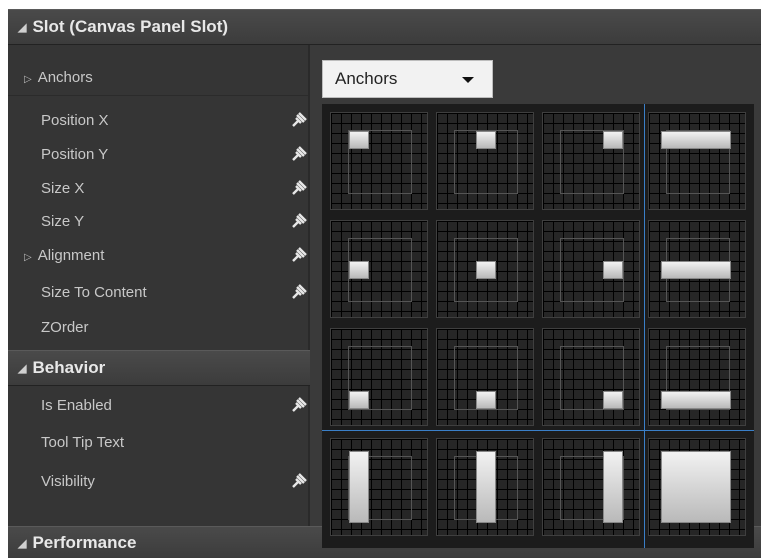 This screenshot has height=558, width=761. I want to click on property-row-size-to-content: Size To Content, so click(158, 292).